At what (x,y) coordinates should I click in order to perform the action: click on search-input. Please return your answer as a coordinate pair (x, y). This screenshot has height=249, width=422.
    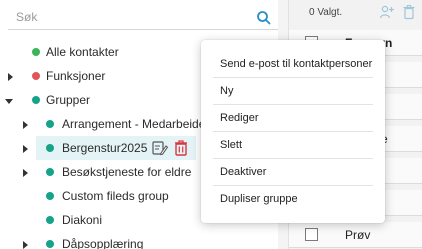
    Looking at the image, I should click on (126, 17).